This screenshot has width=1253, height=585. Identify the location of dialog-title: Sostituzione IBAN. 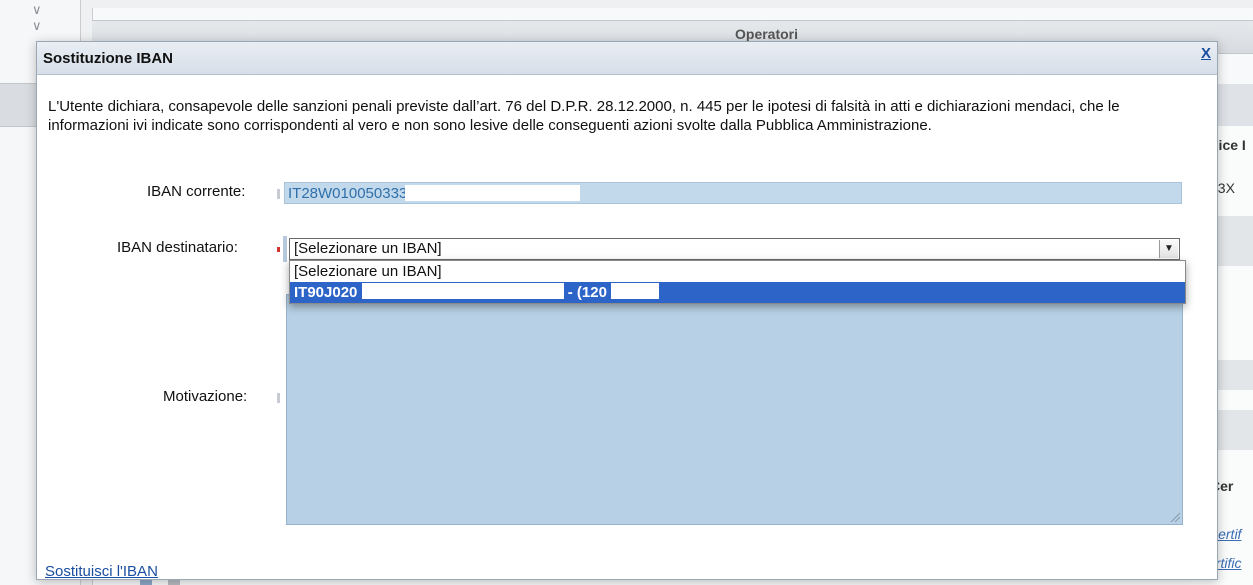
(108, 58).